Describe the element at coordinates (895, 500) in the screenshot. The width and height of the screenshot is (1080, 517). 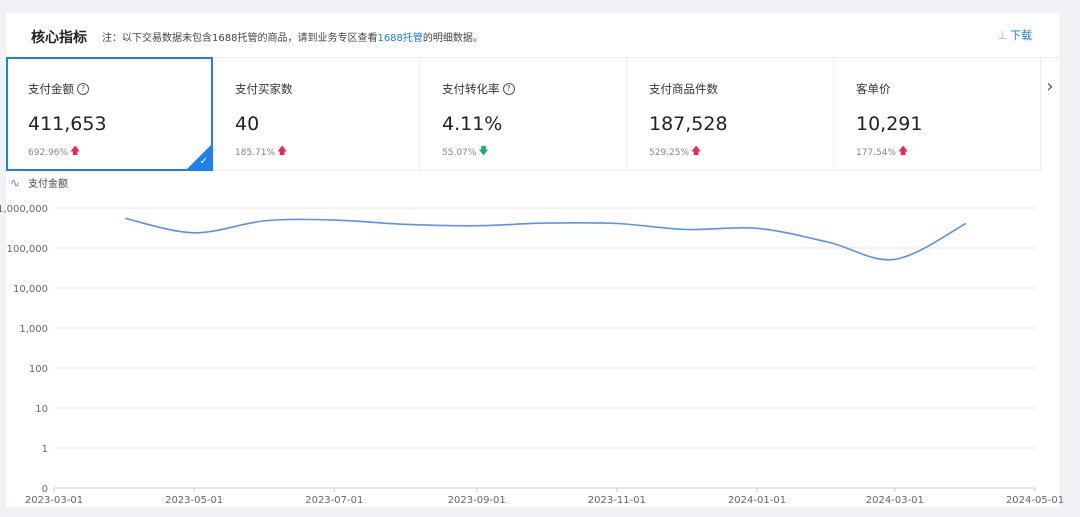
I see `x-tick-label: 2024-03-01` at that location.